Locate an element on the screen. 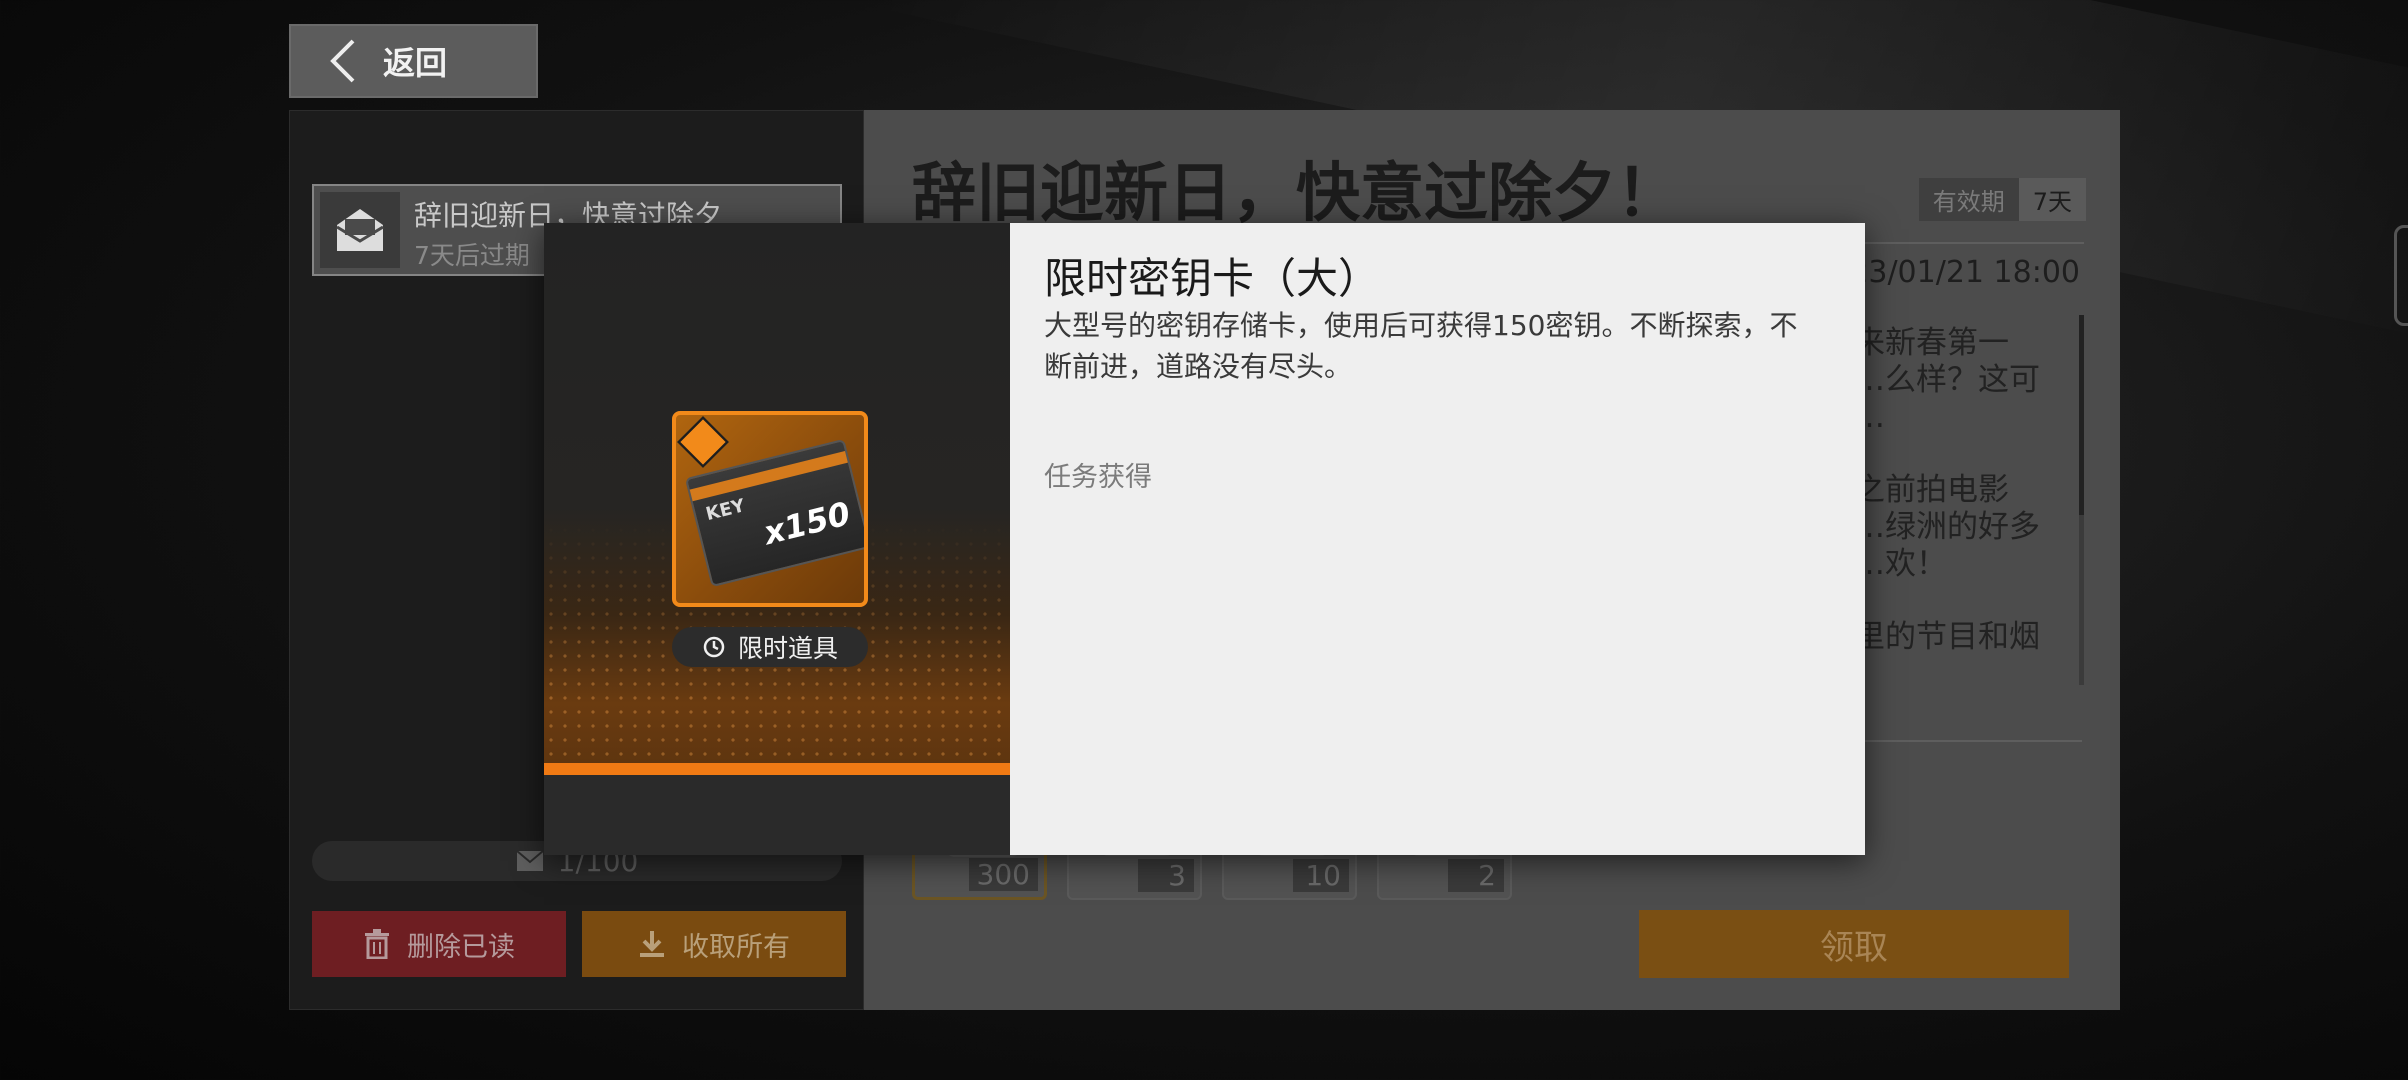  back-label: 返回 is located at coordinates (415, 63).